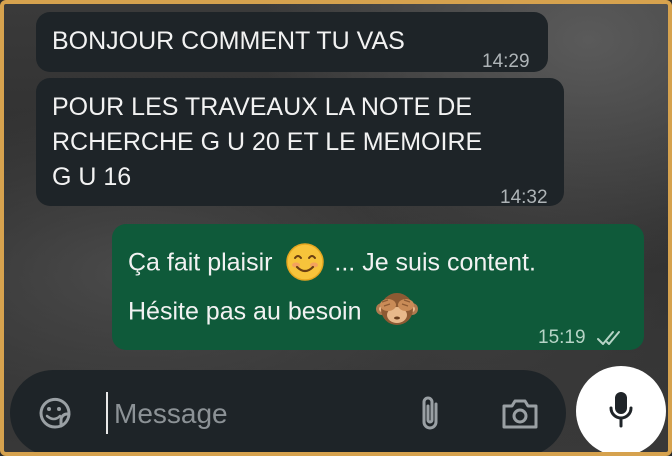 The width and height of the screenshot is (672, 456). I want to click on message-line: Hésite pas au besoin, so click(273, 313).